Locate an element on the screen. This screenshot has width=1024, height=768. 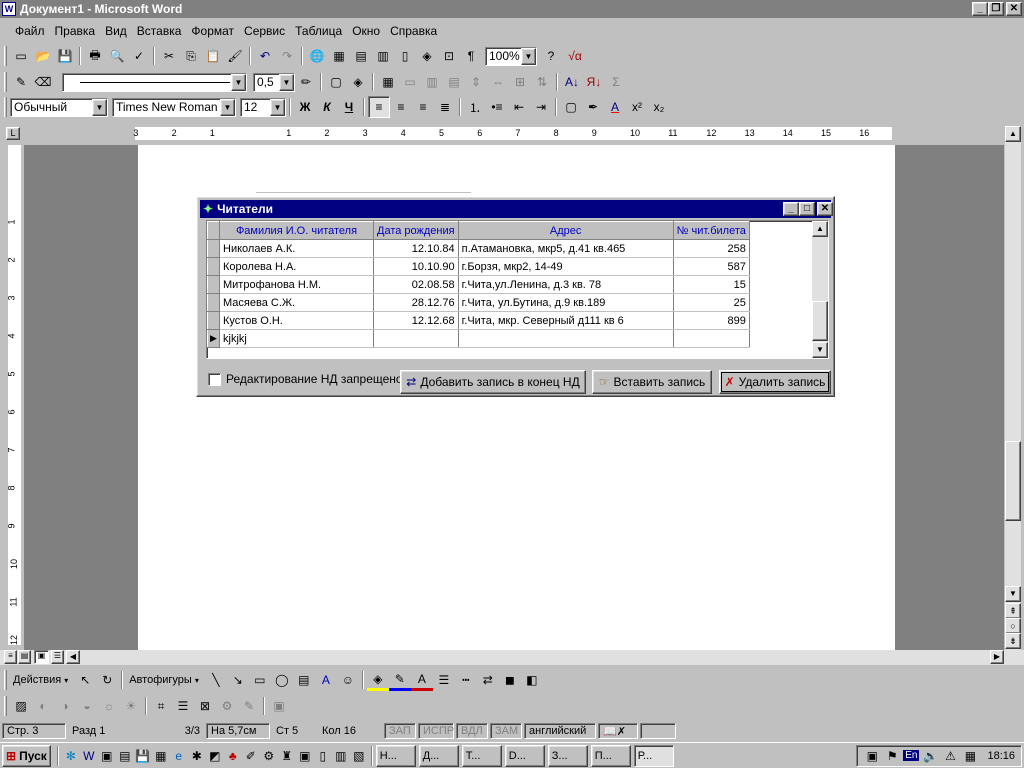
tray-icon: ⚑ is located at coordinates (892, 756).